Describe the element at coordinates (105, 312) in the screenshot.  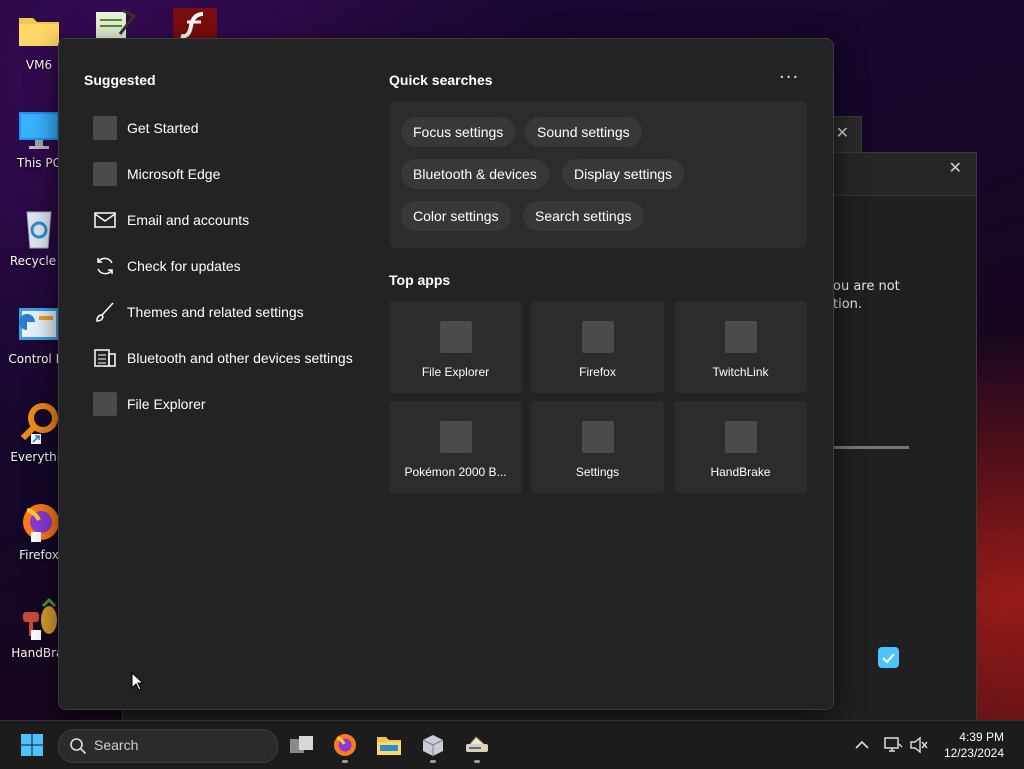
I see `brush-icon` at that location.